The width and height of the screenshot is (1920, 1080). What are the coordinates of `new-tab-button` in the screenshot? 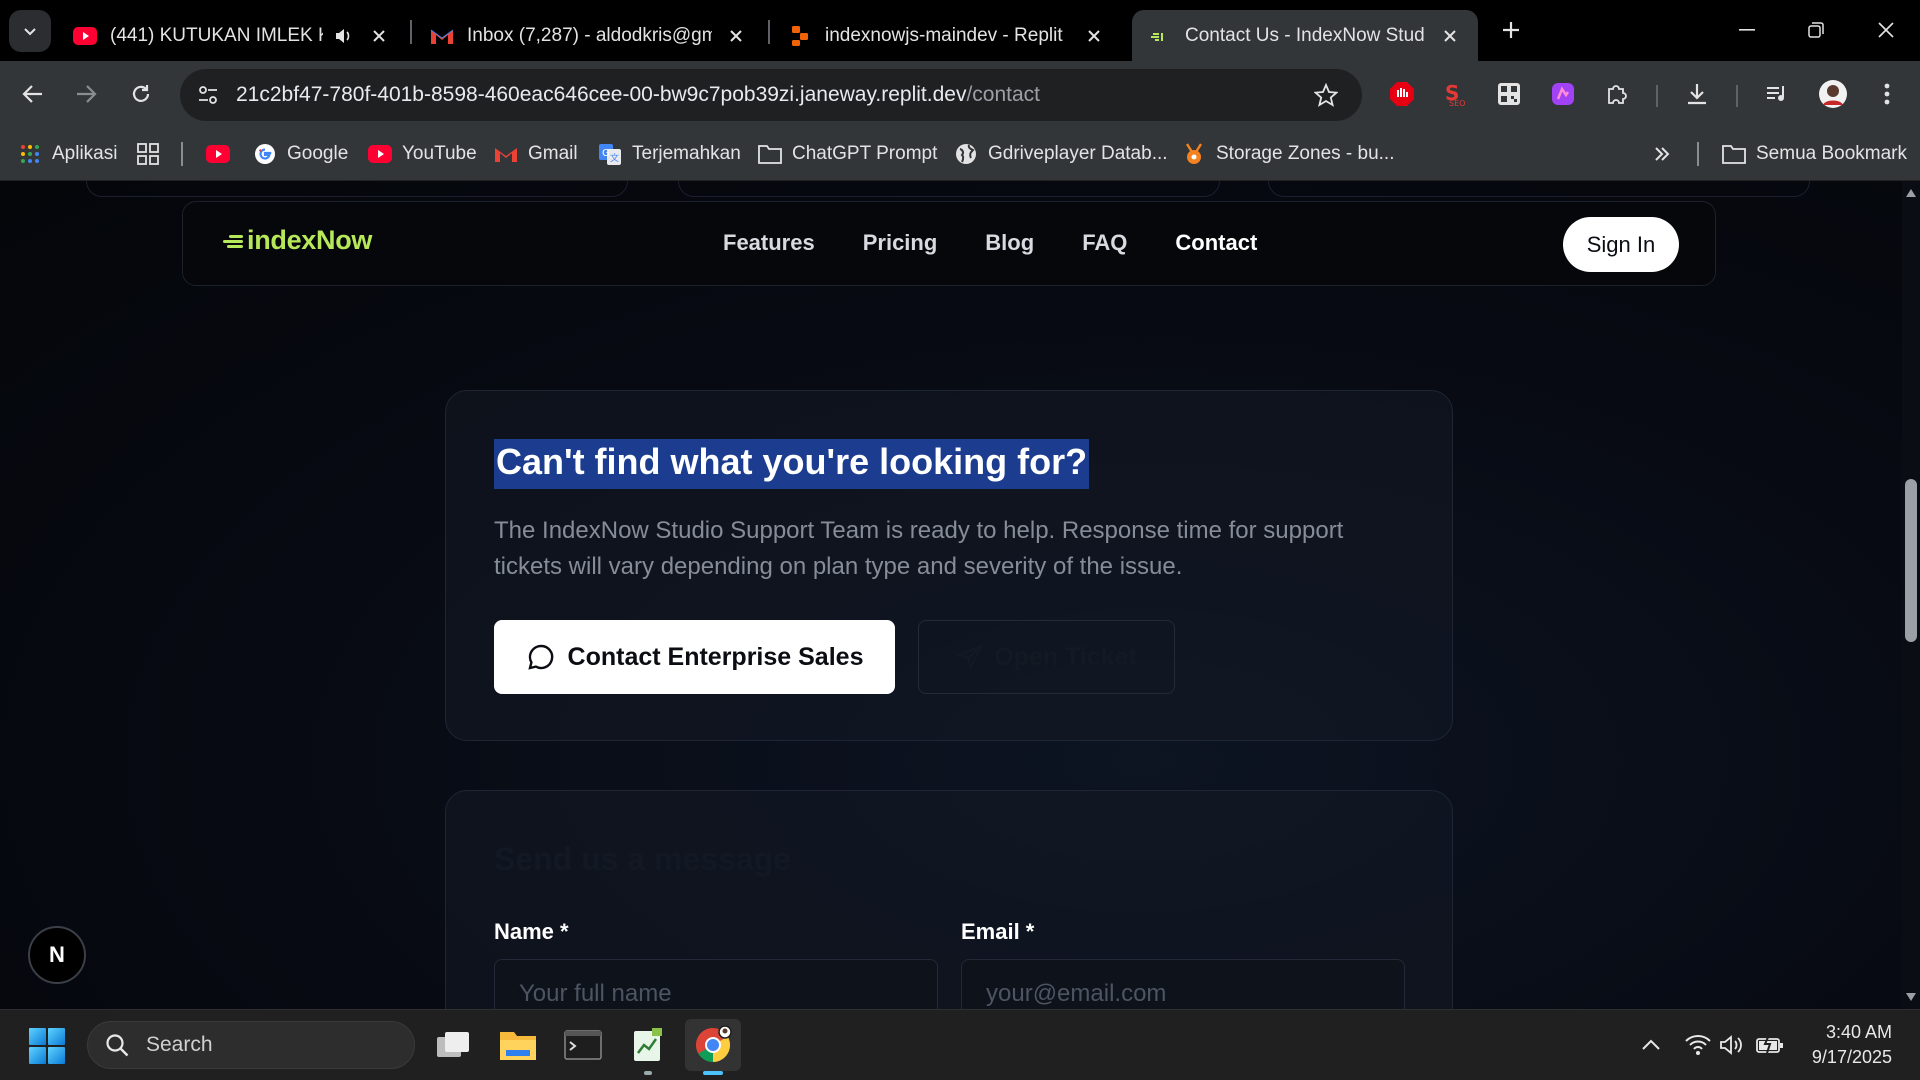 It's located at (1511, 30).